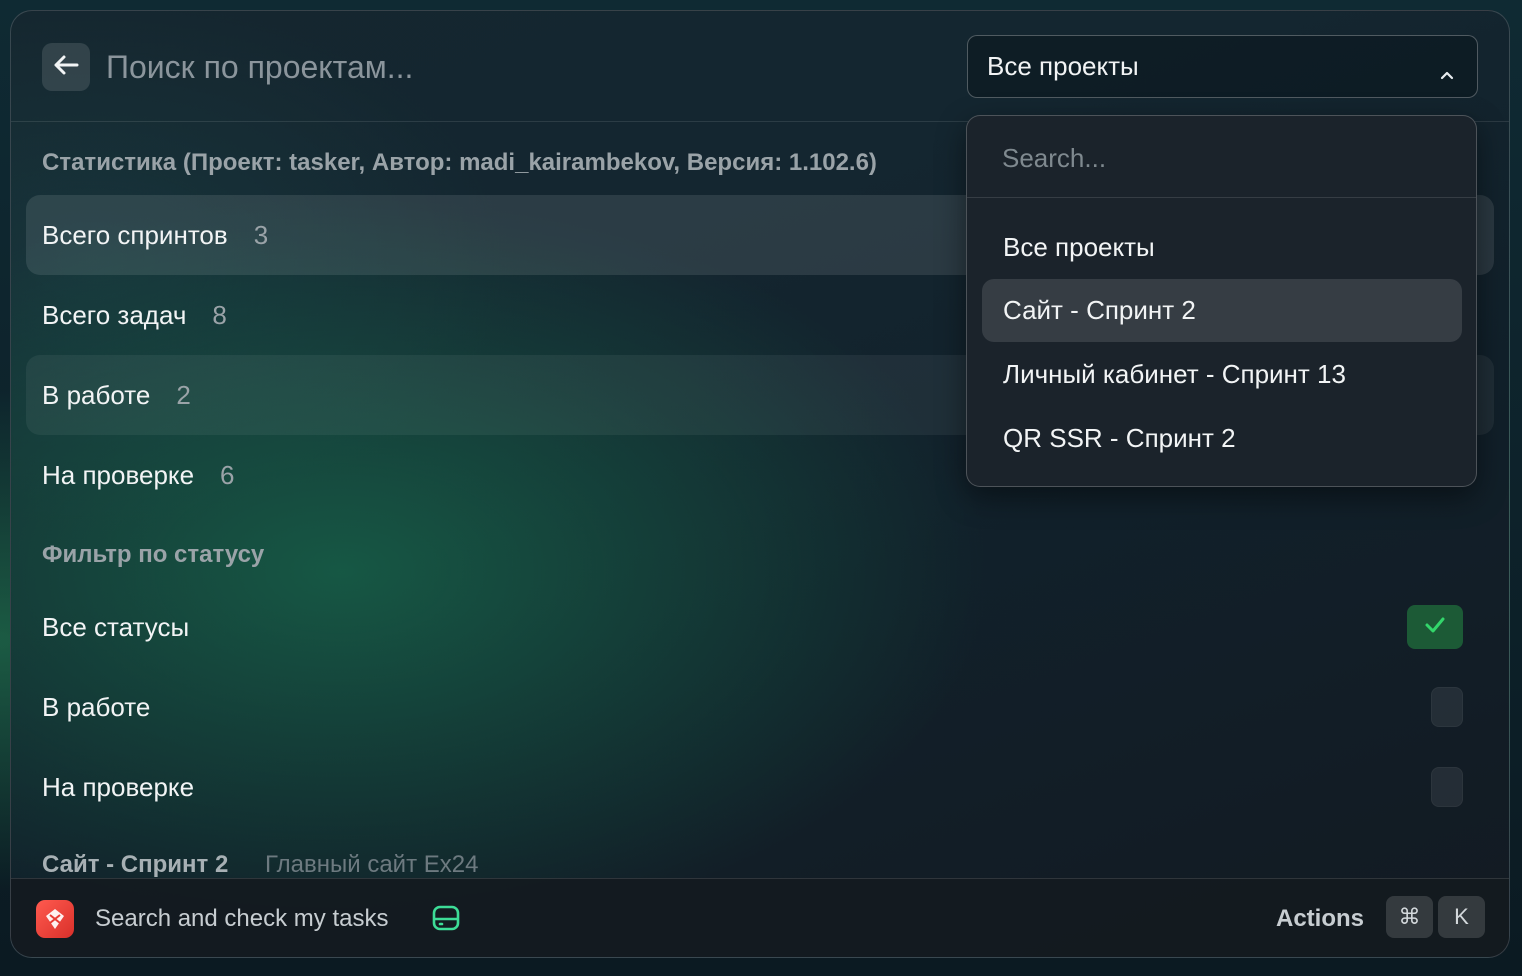 Image resolution: width=1522 pixels, height=976 pixels. Describe the element at coordinates (242, 918) in the screenshot. I see `footer-title: Search and check my tasks` at that location.